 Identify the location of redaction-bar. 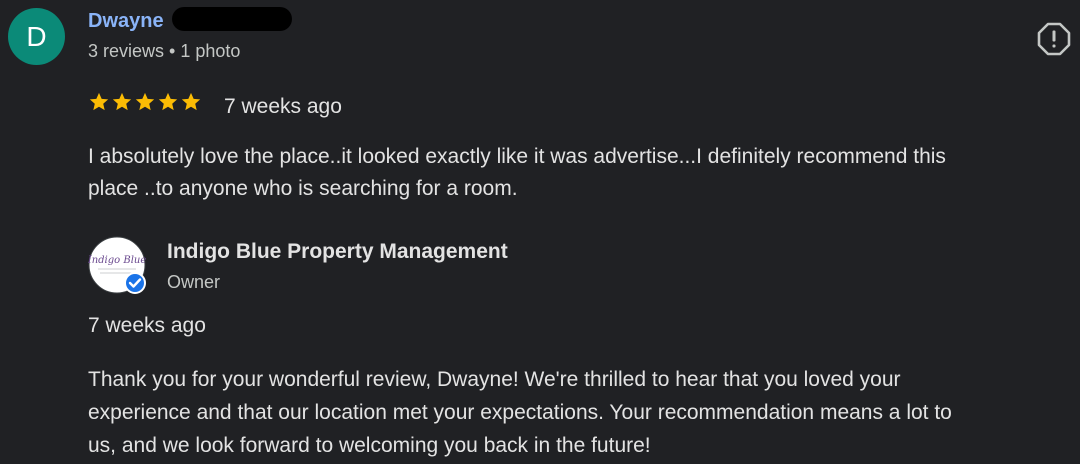
(232, 19).